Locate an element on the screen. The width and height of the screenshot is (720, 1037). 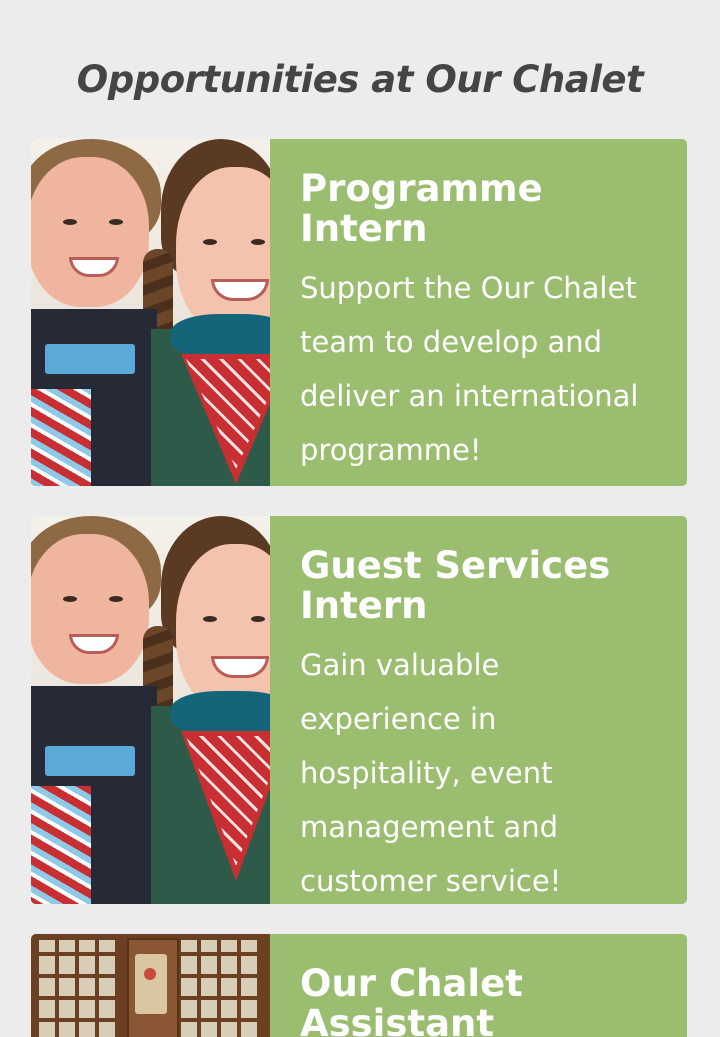
chalet-window-photo is located at coordinates (150, 985).